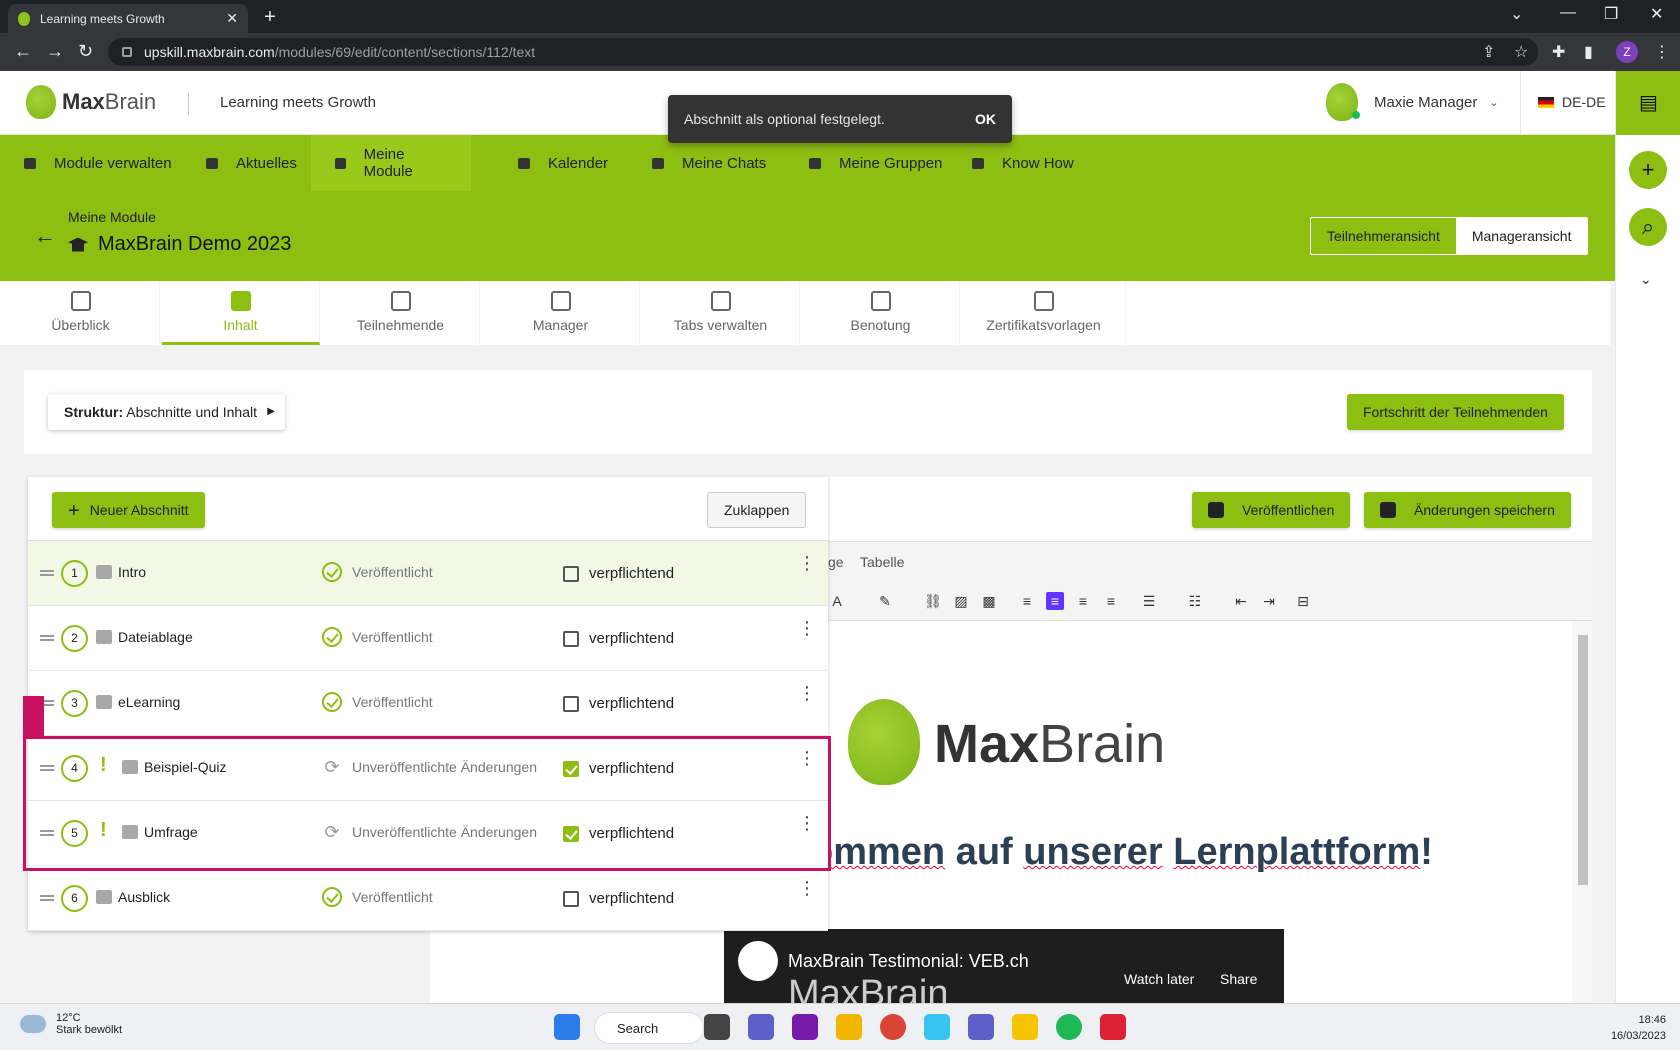  Describe the element at coordinates (112, 217) in the screenshot. I see `breadcrumb: Meine Module` at that location.